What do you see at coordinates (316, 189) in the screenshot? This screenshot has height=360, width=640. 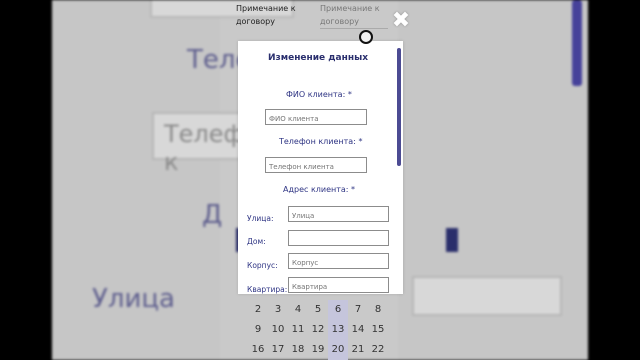 I see `address-label-text: Адрес клиента:` at bounding box center [316, 189].